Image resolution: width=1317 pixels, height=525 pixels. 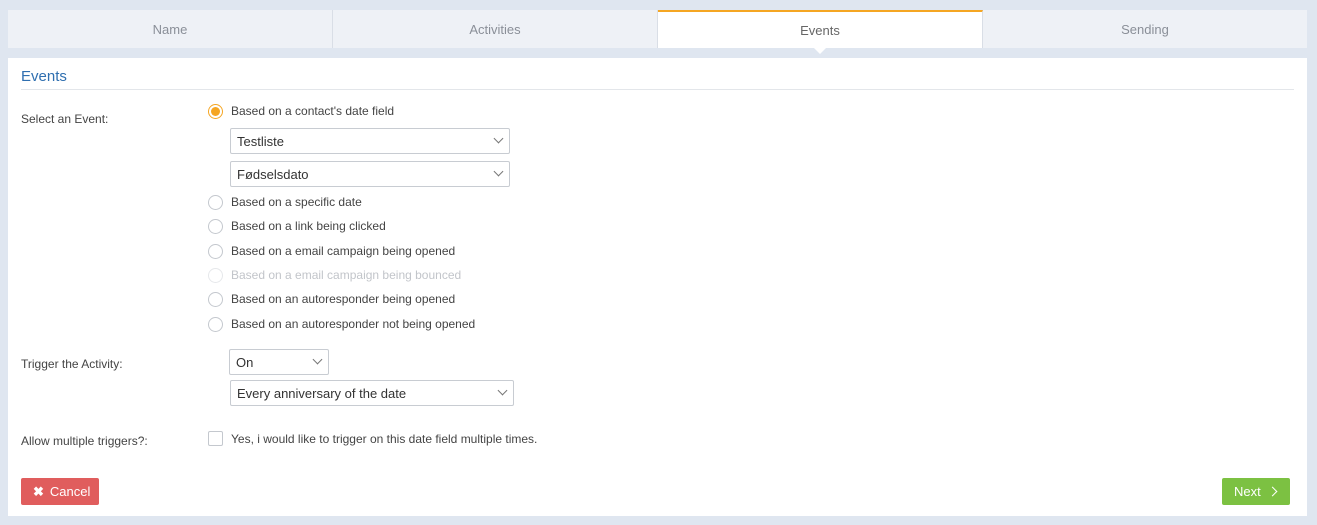 I want to click on close-icon: ✖, so click(x=38, y=491).